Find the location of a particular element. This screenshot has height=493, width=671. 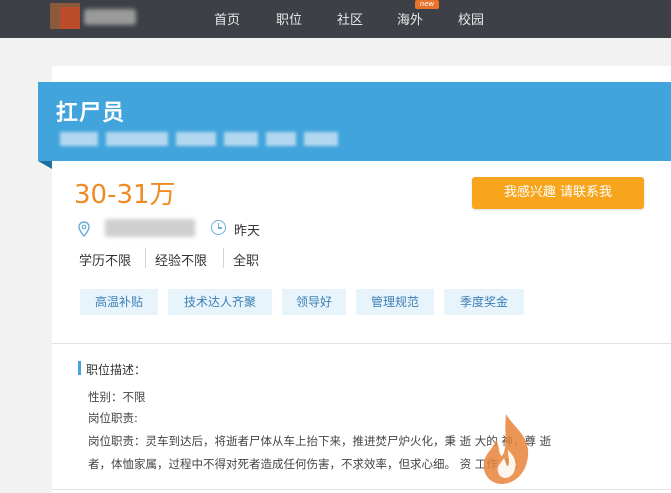

description-line: 性别：不限 is located at coordinates (117, 397).